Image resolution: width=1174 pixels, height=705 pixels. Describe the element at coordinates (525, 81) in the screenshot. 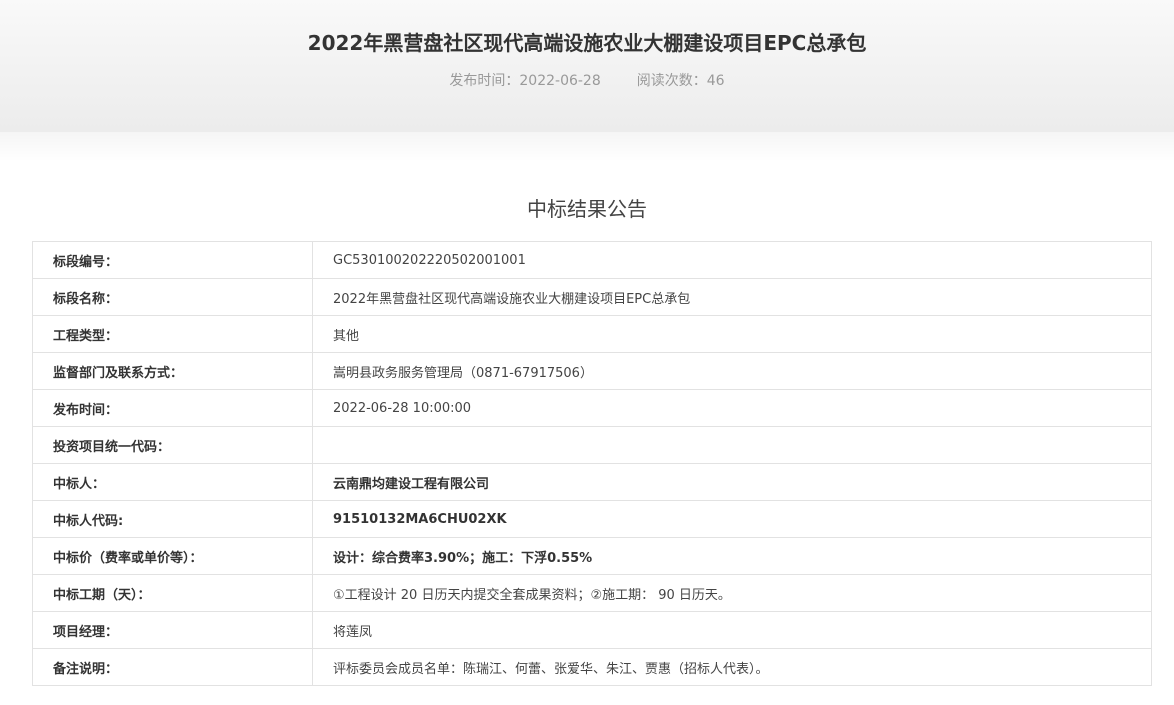

I see `publish-time: 发布时间：2022-06-28` at that location.